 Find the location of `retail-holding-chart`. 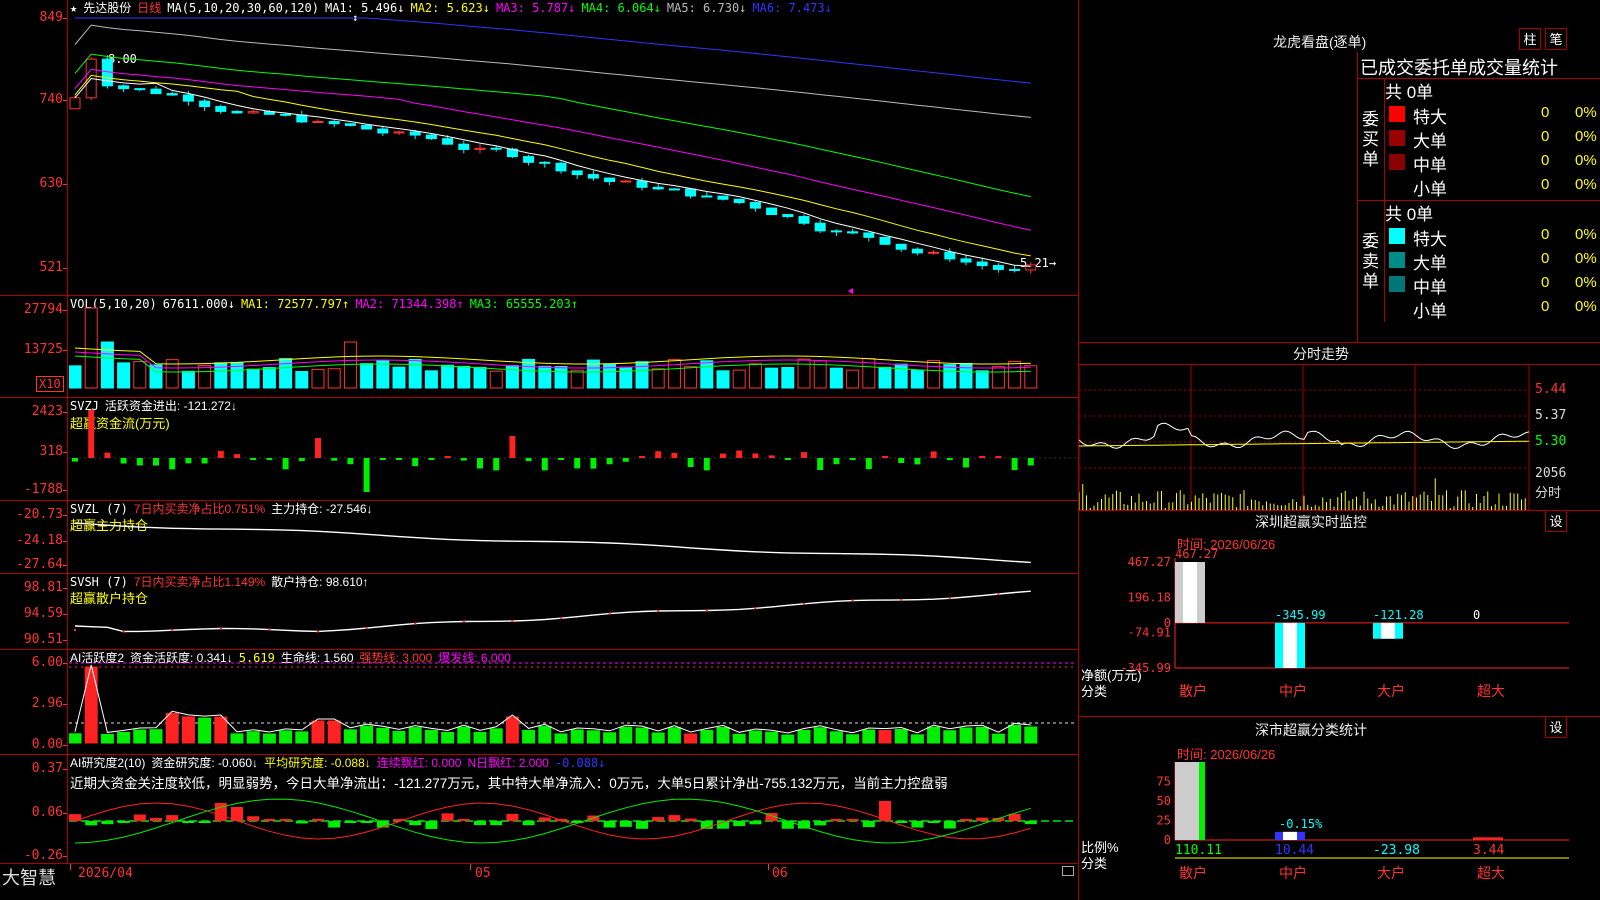

retail-holding-chart is located at coordinates (573, 612).